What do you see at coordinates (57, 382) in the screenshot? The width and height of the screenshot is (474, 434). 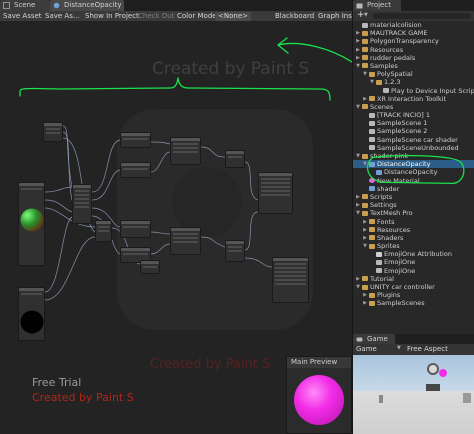 I see `free-trial-watermark: Free Trial` at bounding box center [57, 382].